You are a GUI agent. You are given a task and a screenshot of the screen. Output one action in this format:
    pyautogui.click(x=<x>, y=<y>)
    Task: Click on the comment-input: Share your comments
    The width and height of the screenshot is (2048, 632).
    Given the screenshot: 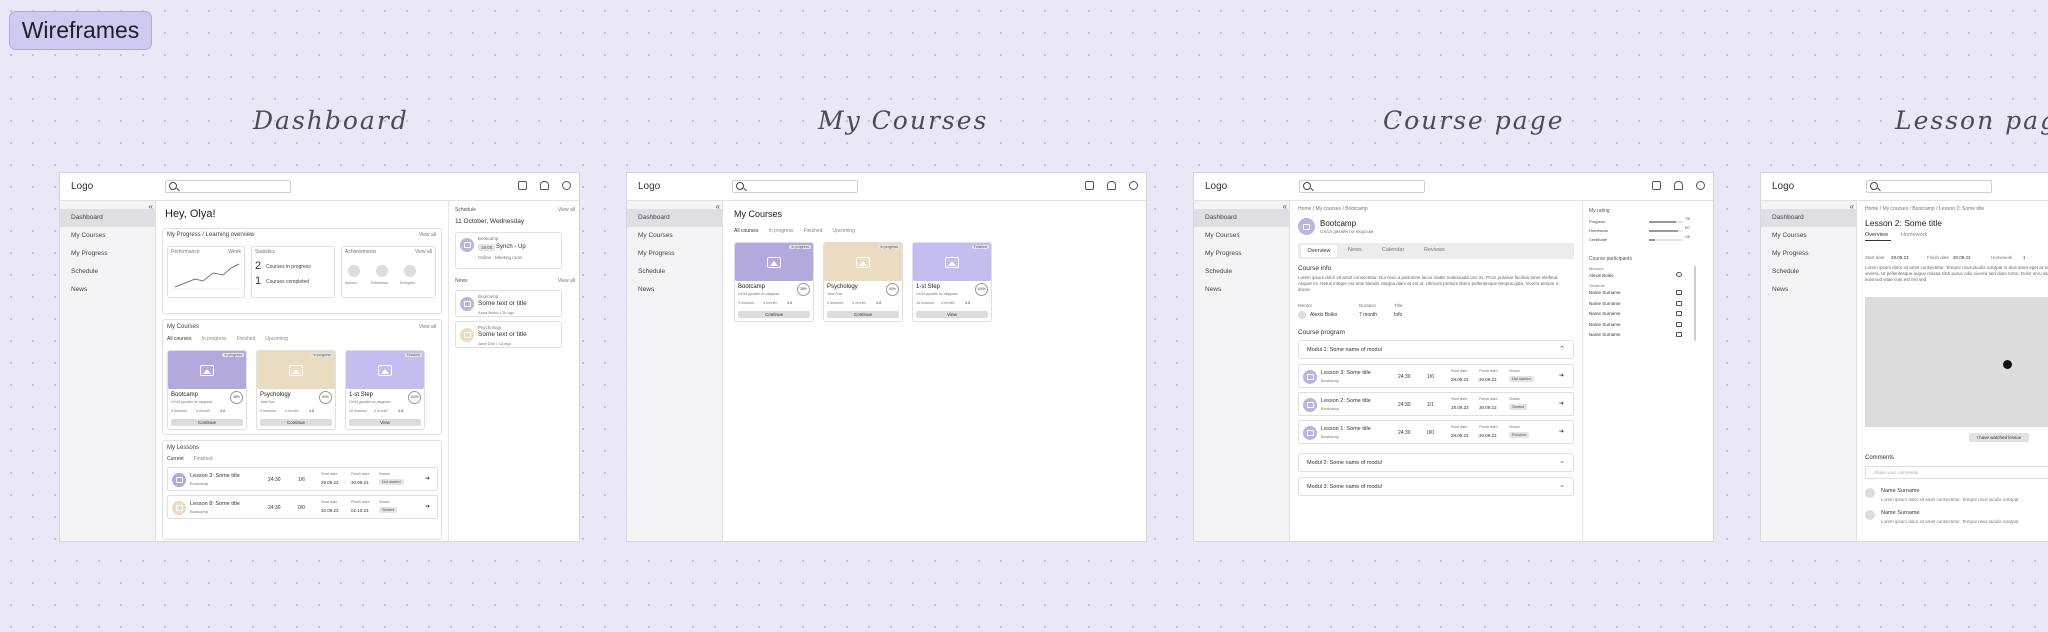 What is the action you would take?
    pyautogui.click(x=1956, y=472)
    